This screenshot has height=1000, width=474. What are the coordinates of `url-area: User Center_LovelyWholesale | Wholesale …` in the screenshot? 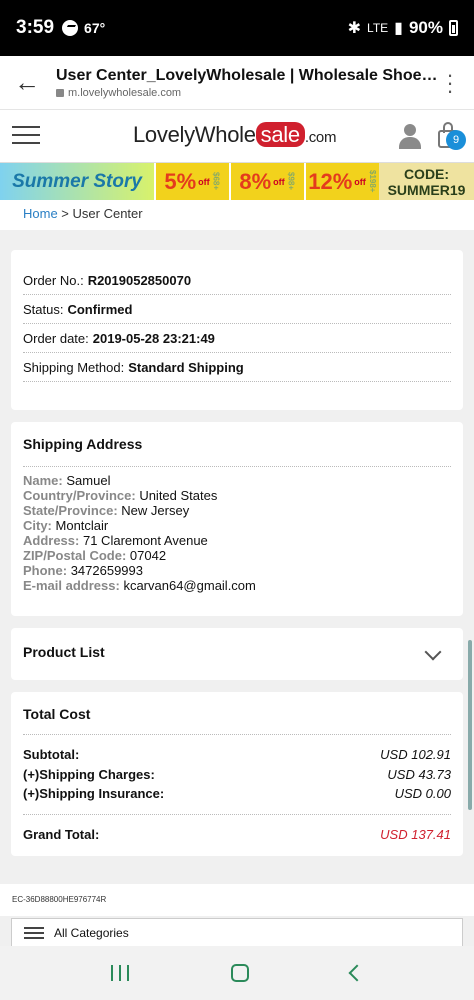 It's located at (243, 83).